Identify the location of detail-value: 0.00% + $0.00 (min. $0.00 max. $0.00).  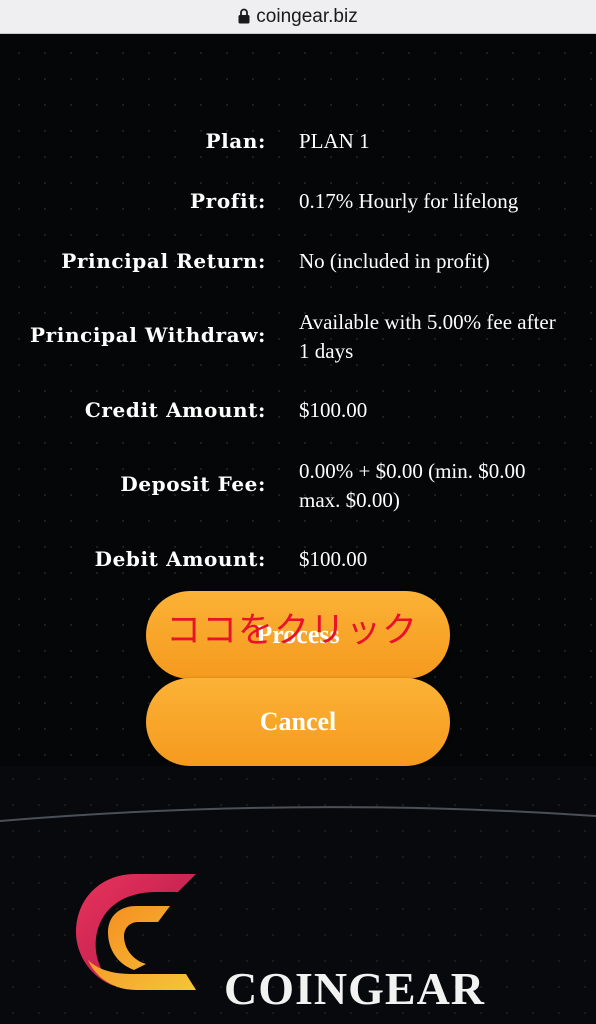
(412, 485).